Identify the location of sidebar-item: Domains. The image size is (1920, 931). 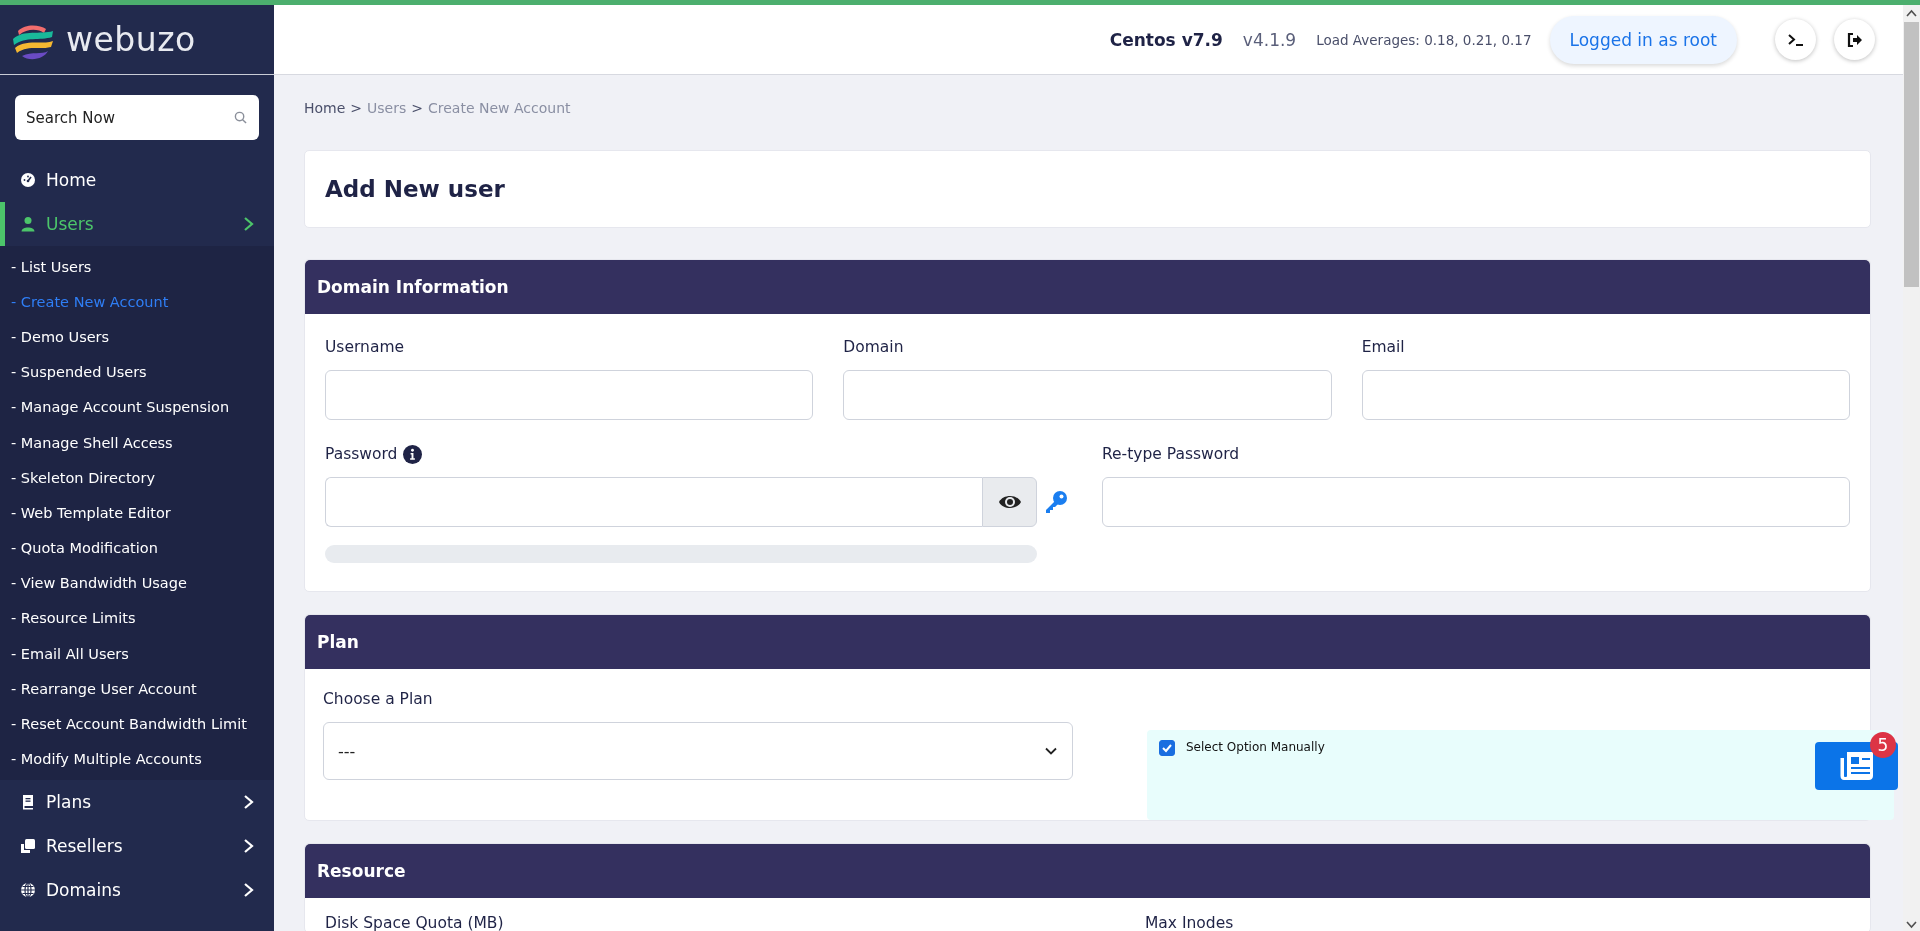
(137, 889).